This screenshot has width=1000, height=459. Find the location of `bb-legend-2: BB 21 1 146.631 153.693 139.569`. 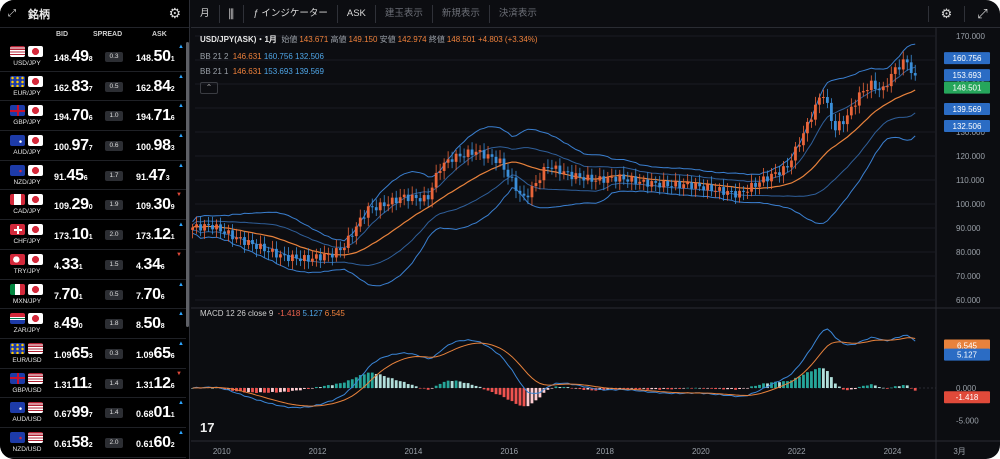

bb-legend-2: BB 21 1 146.631 153.693 139.569 is located at coordinates (262, 71).